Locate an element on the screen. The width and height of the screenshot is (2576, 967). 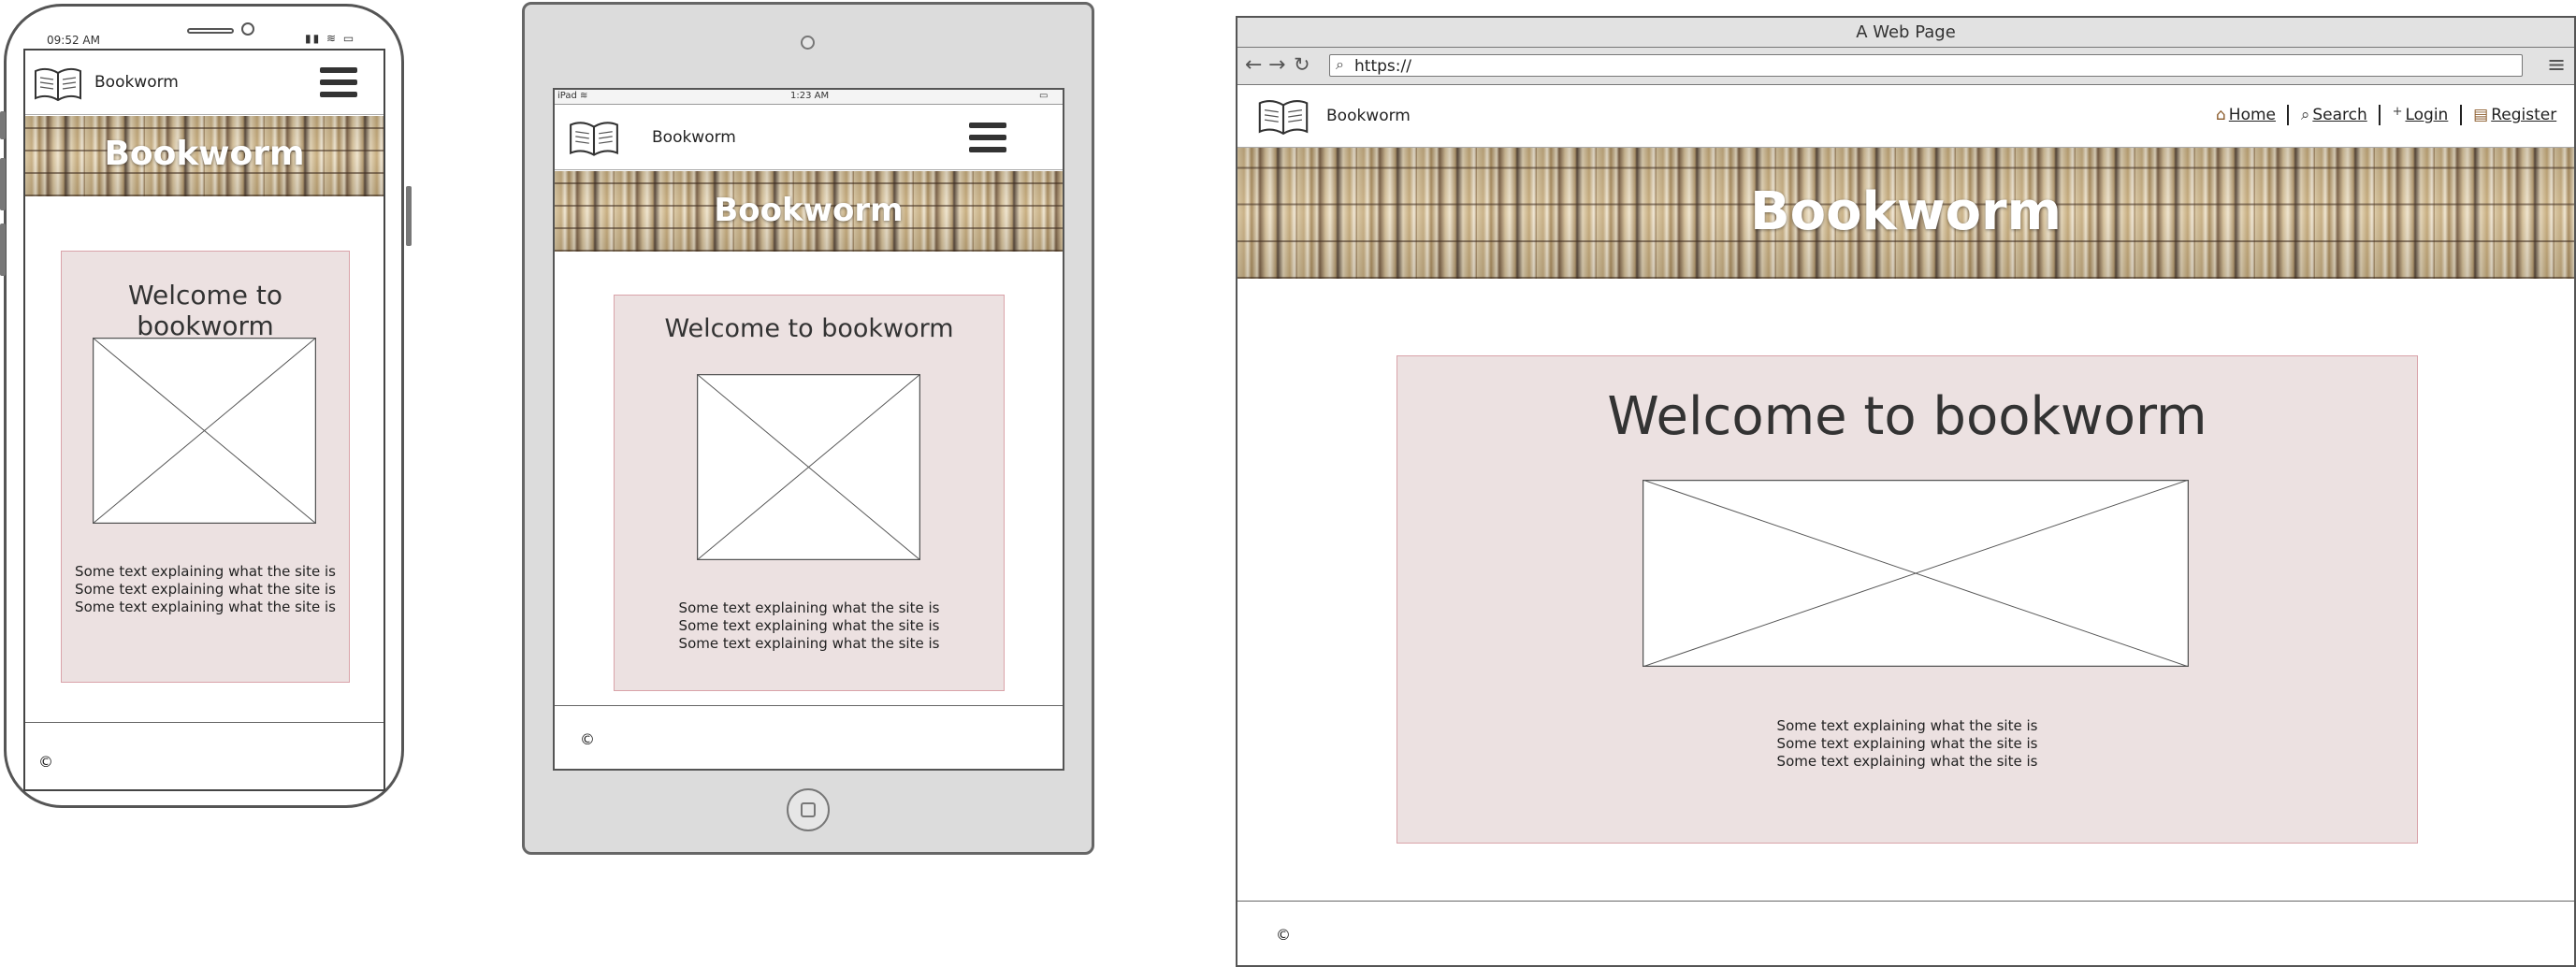
plus-icon: + is located at coordinates (2397, 112).